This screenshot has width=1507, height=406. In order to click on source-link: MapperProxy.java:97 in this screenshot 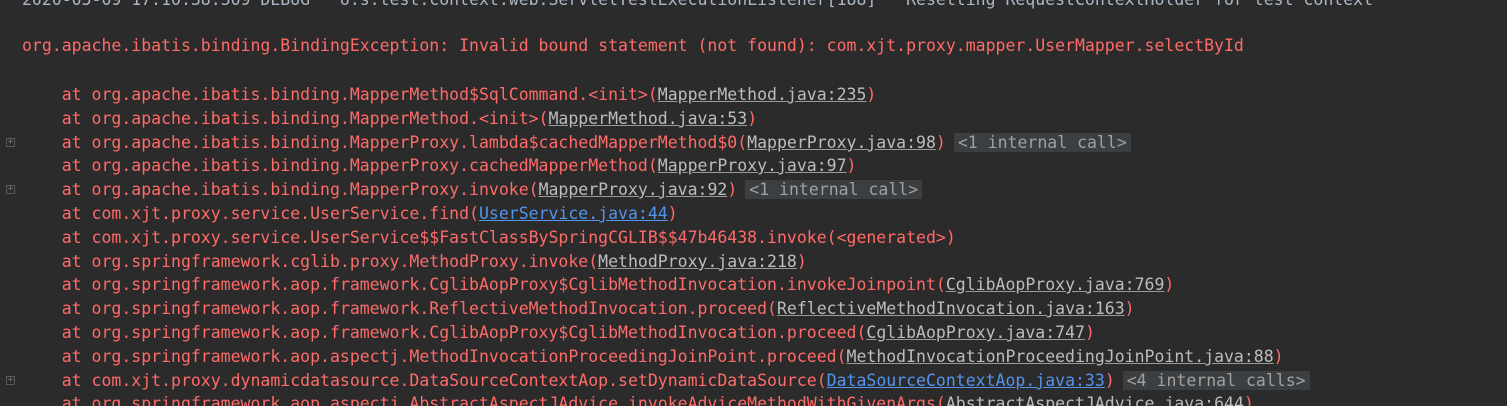, I will do `click(752, 165)`.